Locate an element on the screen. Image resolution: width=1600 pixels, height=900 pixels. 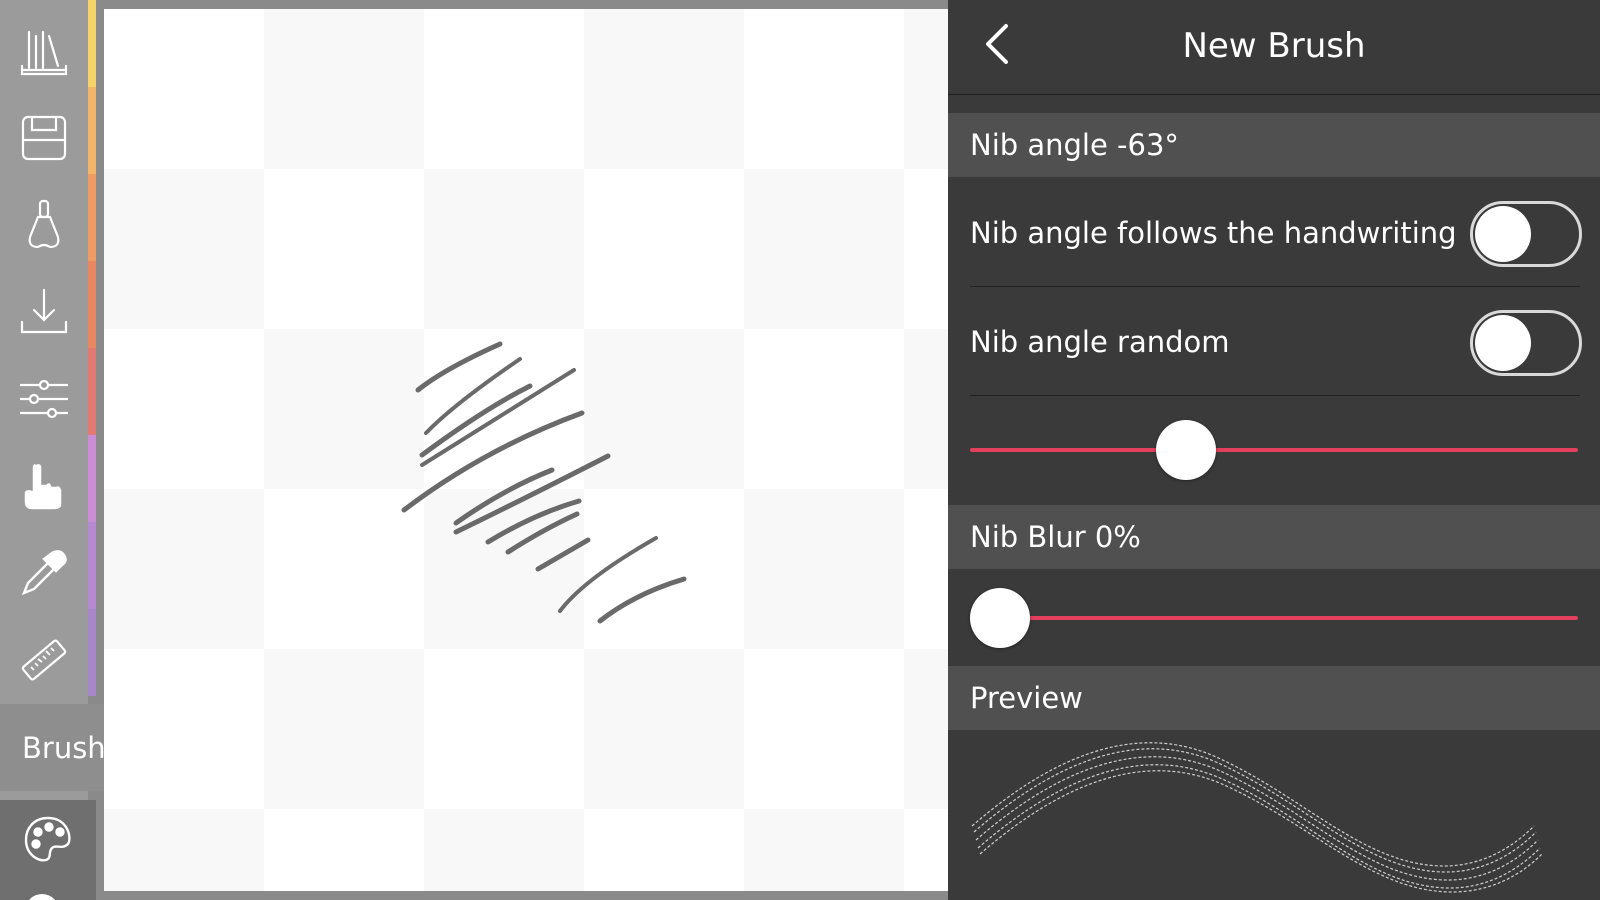
nib-blur-slider is located at coordinates (1274, 618).